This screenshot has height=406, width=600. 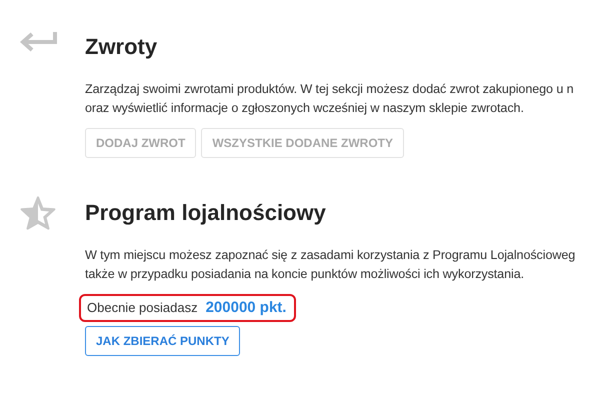 I want to click on star-icon, so click(x=38, y=213).